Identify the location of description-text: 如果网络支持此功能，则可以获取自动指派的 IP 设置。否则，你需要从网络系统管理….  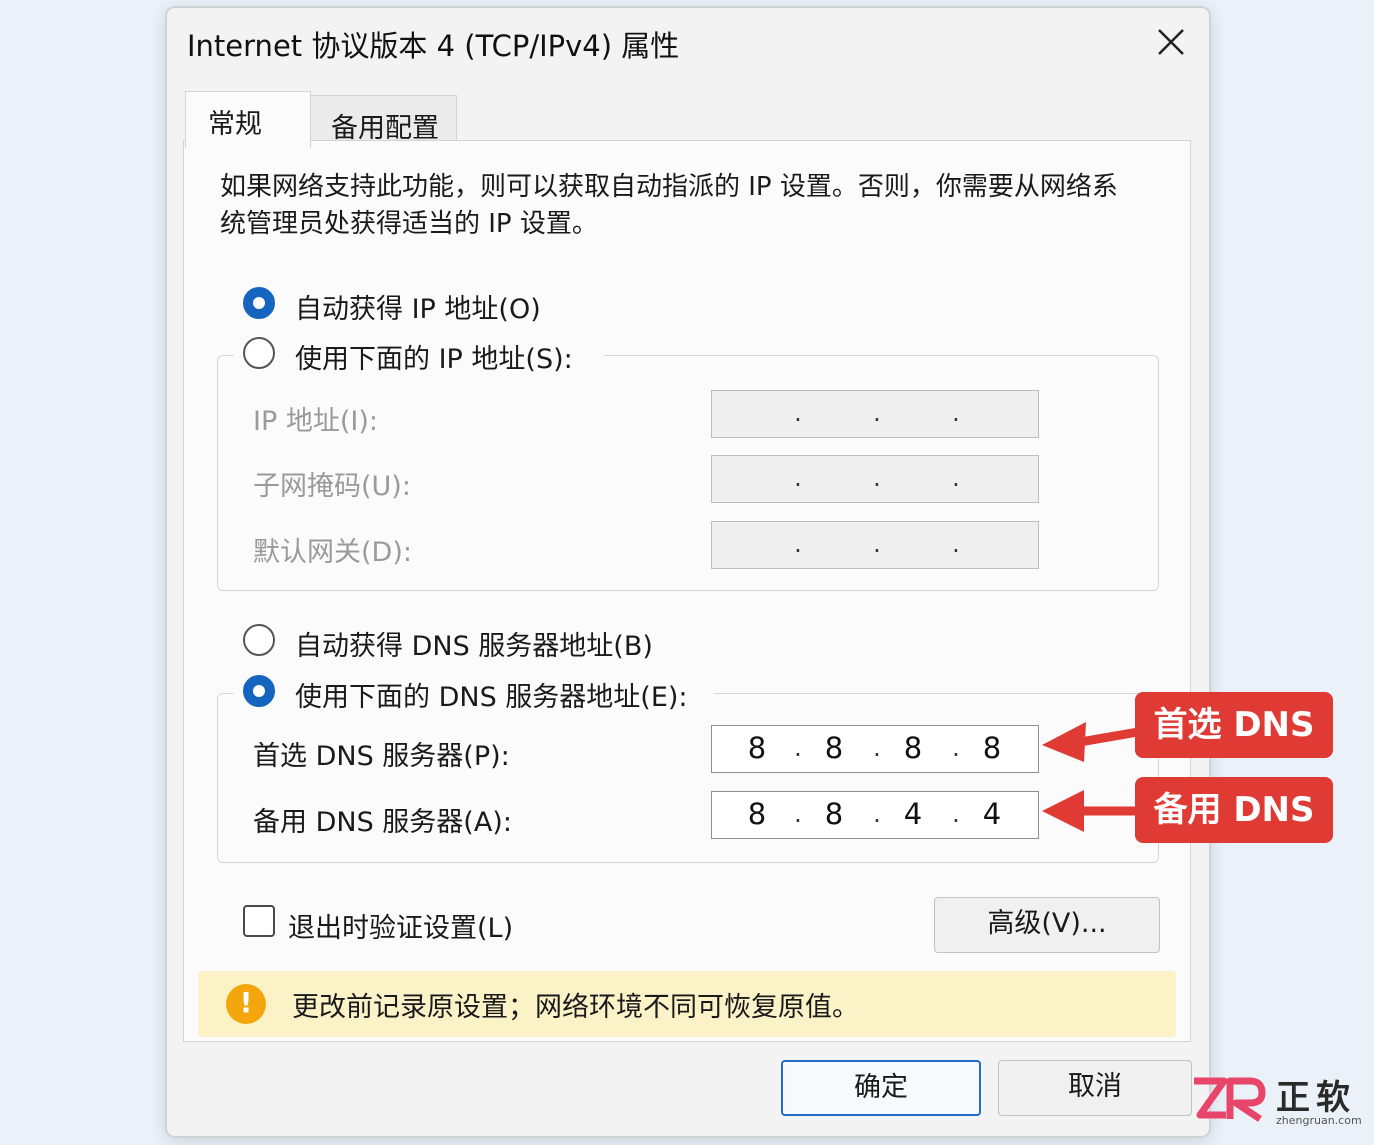
(669, 205).